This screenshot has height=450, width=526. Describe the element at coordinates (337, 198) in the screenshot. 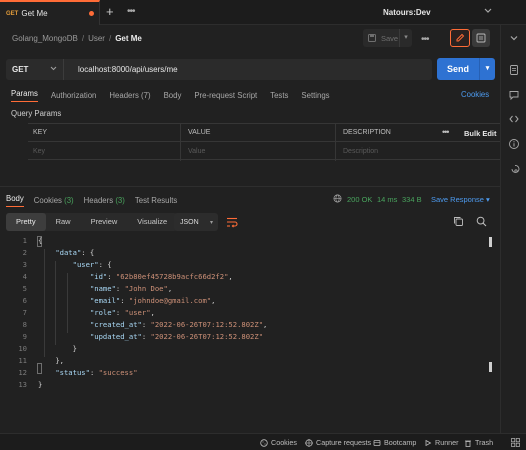

I see `globe-icon` at that location.